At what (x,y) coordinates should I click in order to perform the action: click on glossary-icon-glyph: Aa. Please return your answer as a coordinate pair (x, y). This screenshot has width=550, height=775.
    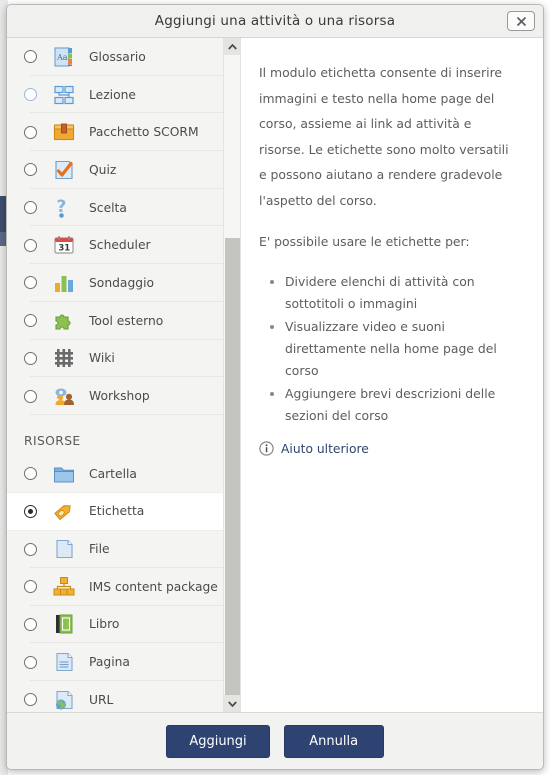
    Looking at the image, I should click on (63, 57).